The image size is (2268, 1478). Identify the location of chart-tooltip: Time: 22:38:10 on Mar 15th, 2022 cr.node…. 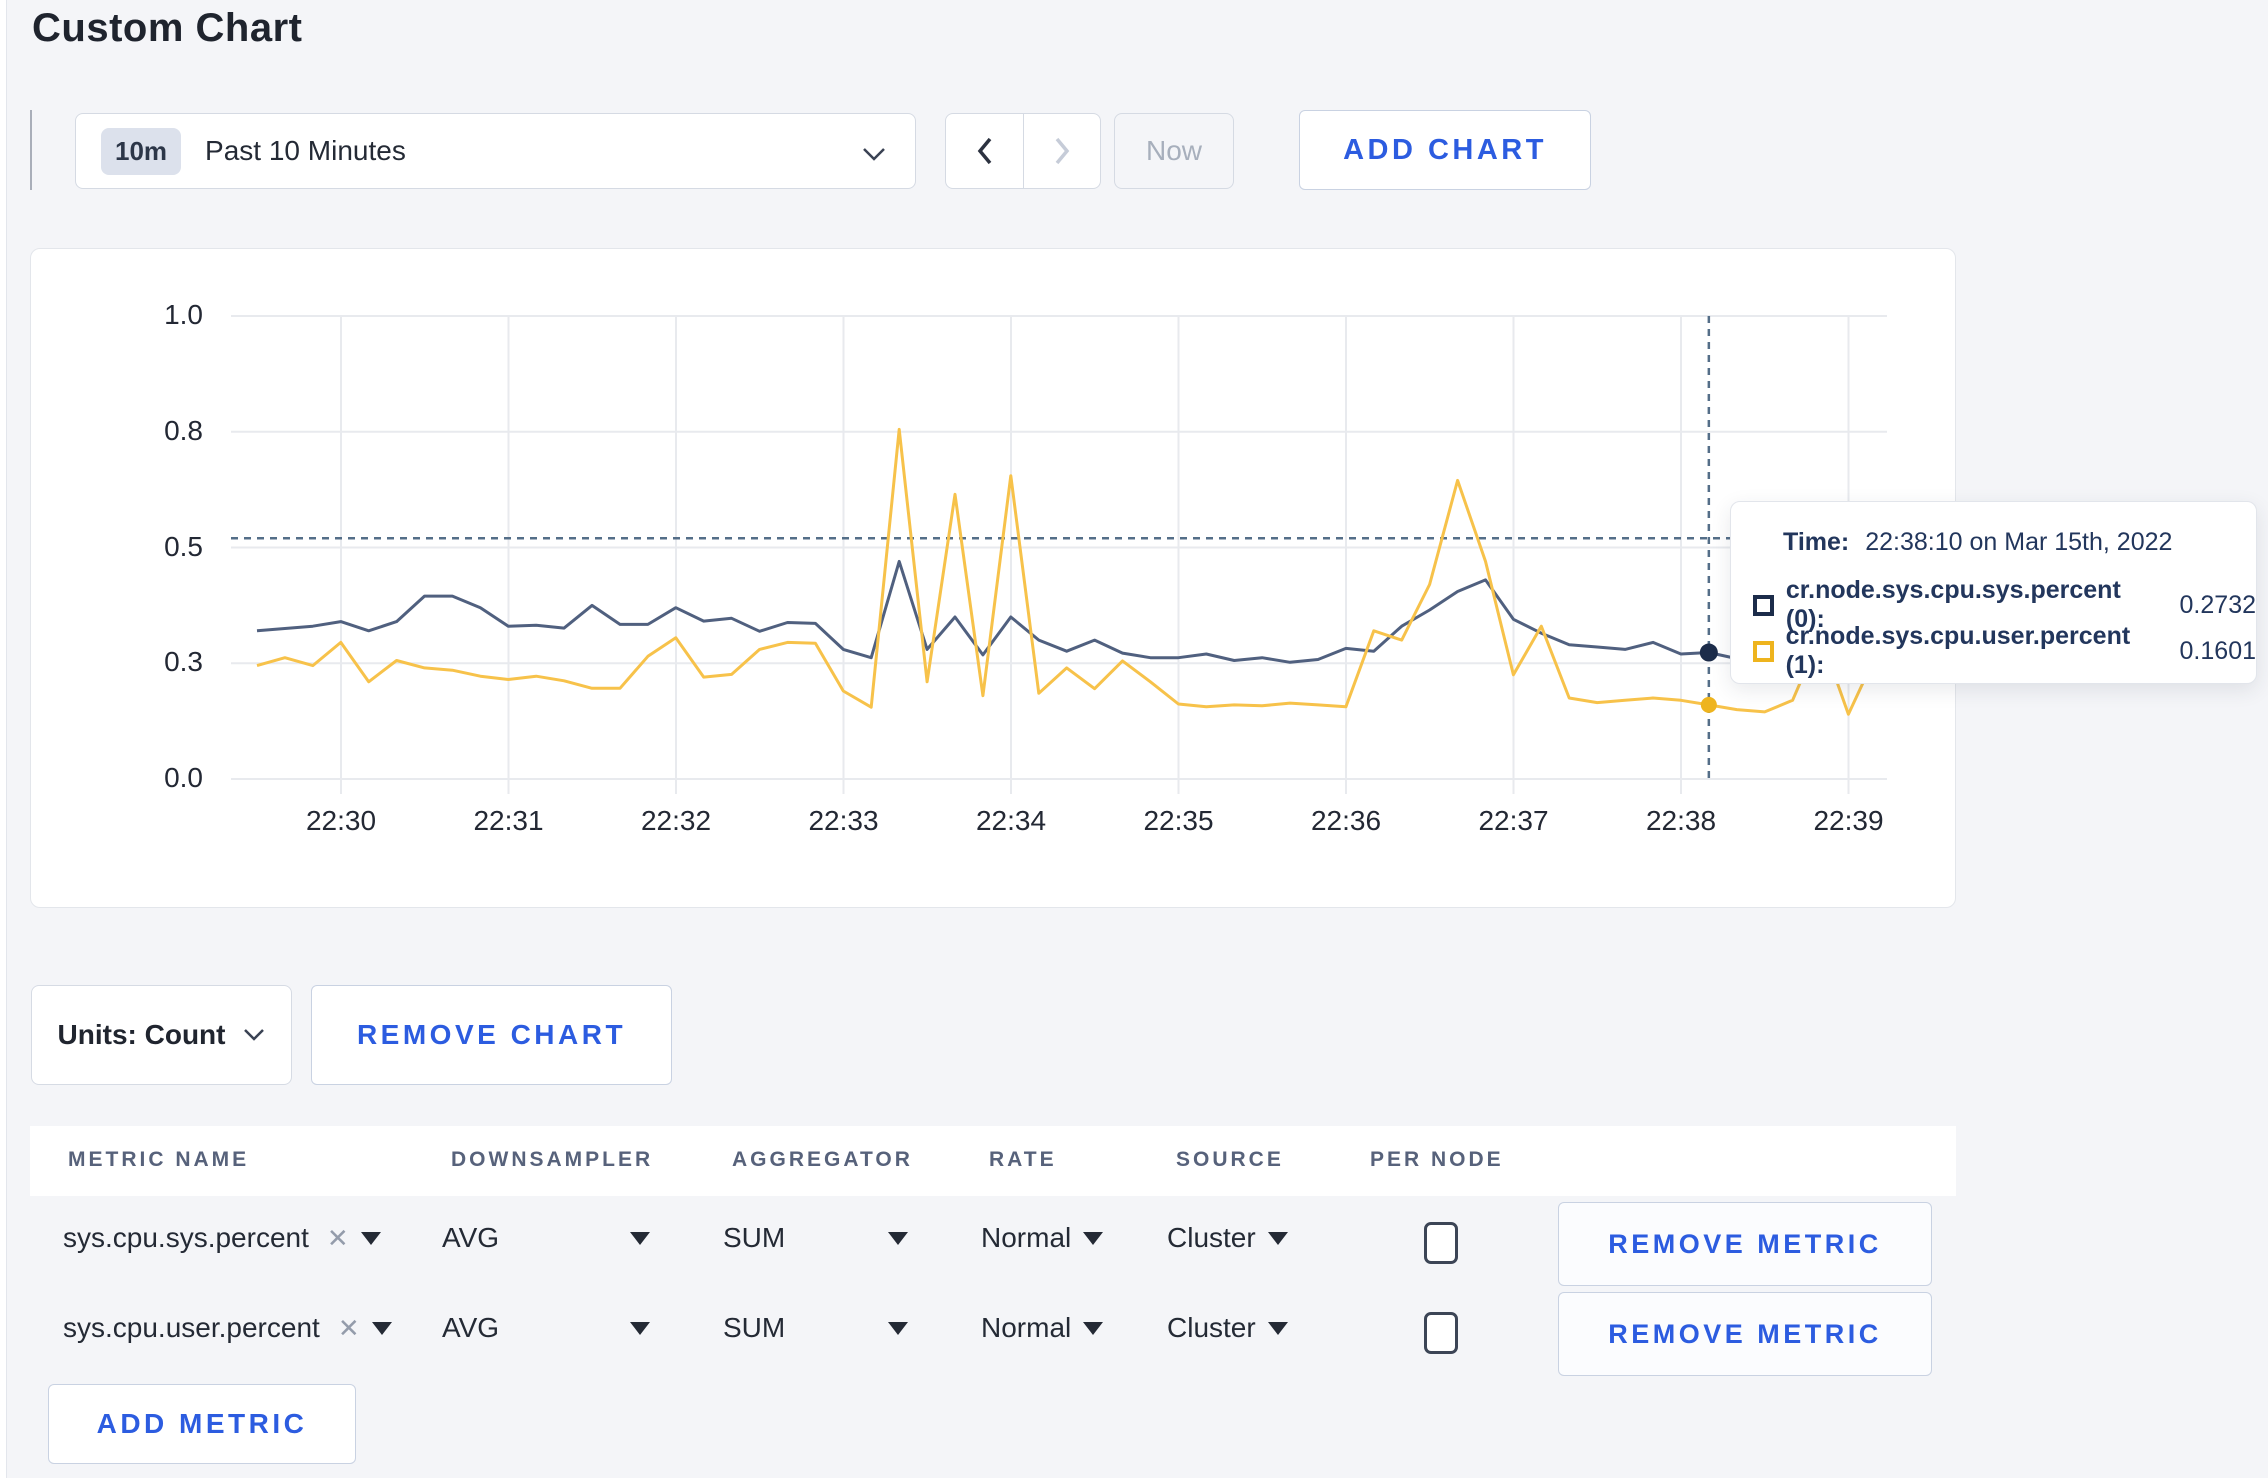
(1993, 592).